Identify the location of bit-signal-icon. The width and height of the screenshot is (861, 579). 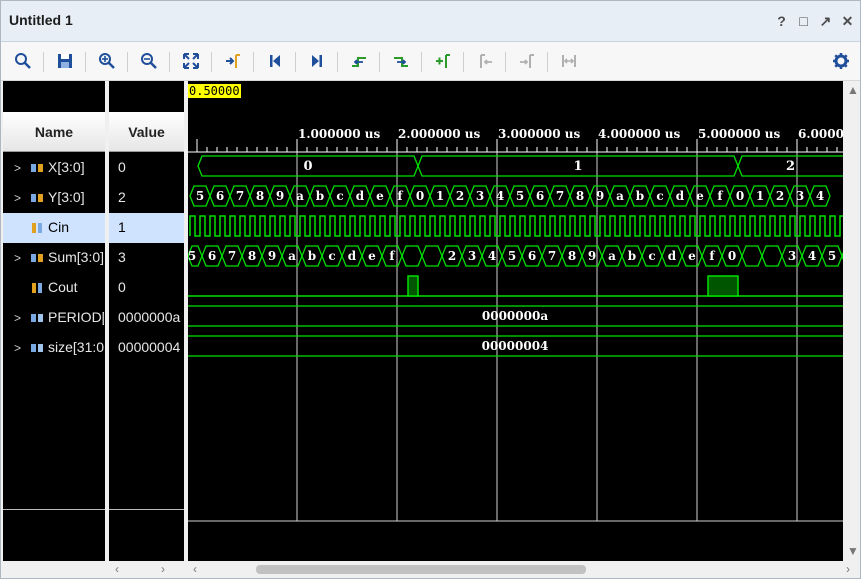
(37, 288).